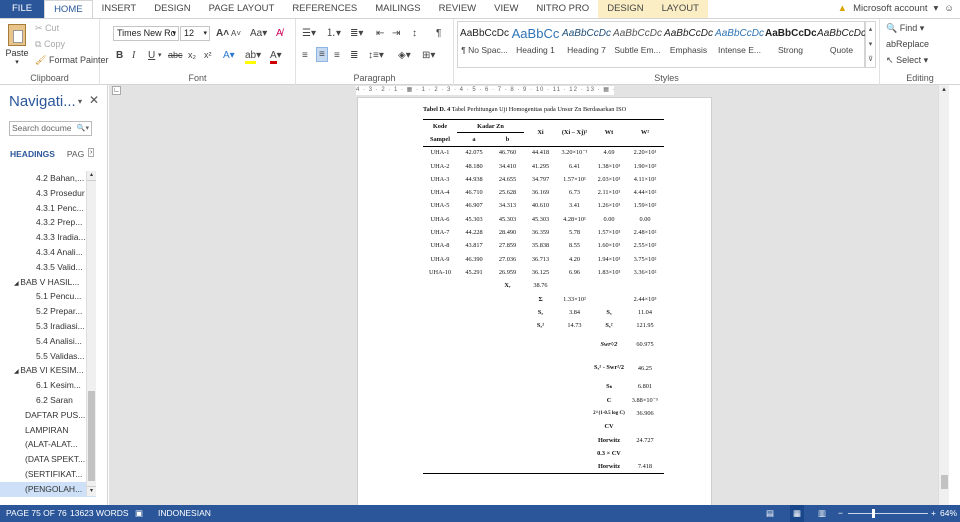  What do you see at coordinates (91, 491) in the screenshot?
I see `scroll-down-icon: ▾` at bounding box center [91, 491].